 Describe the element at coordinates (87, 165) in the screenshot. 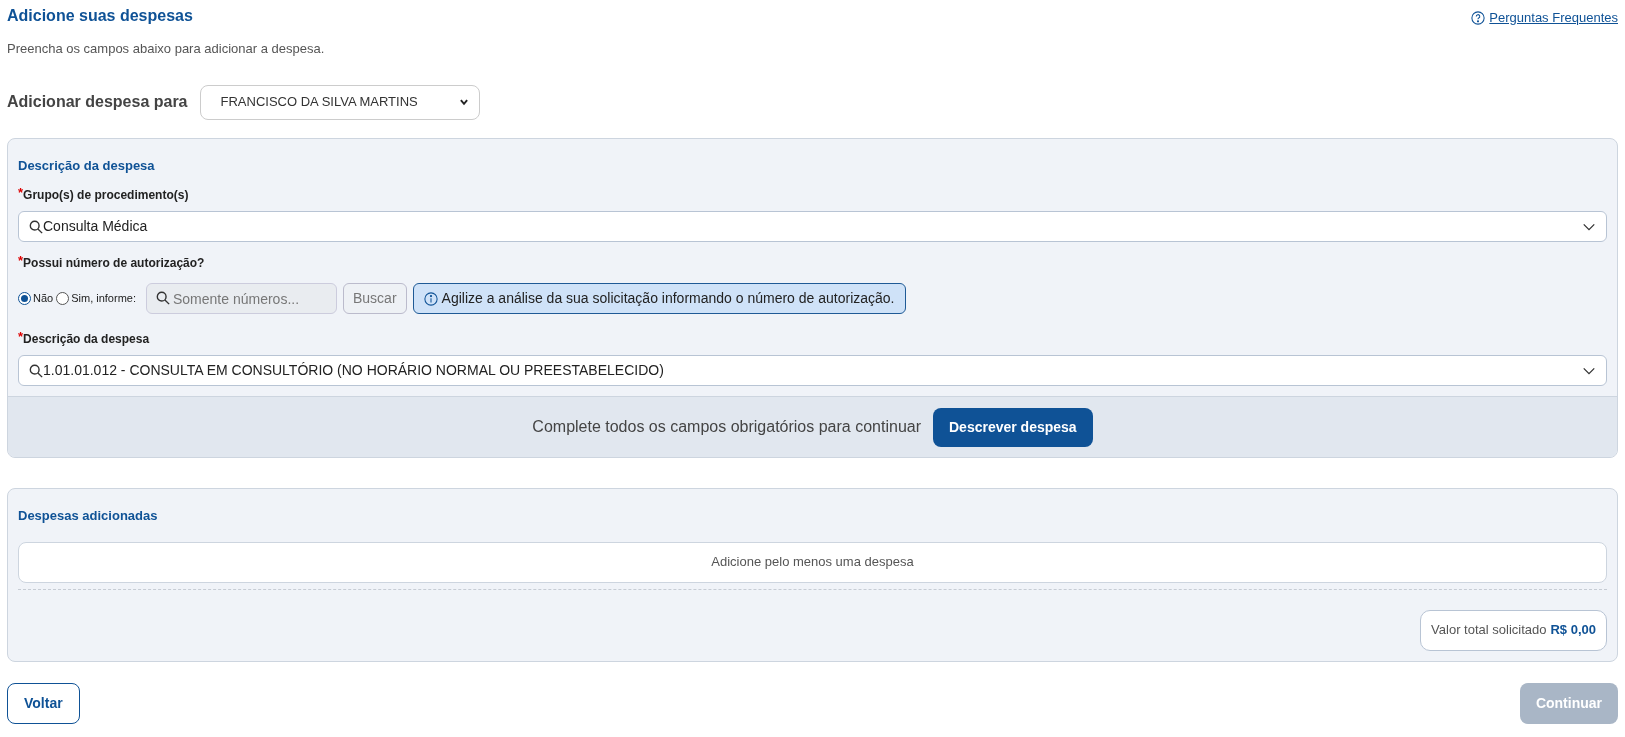

I see `panel-title: Descrição da despesa` at that location.